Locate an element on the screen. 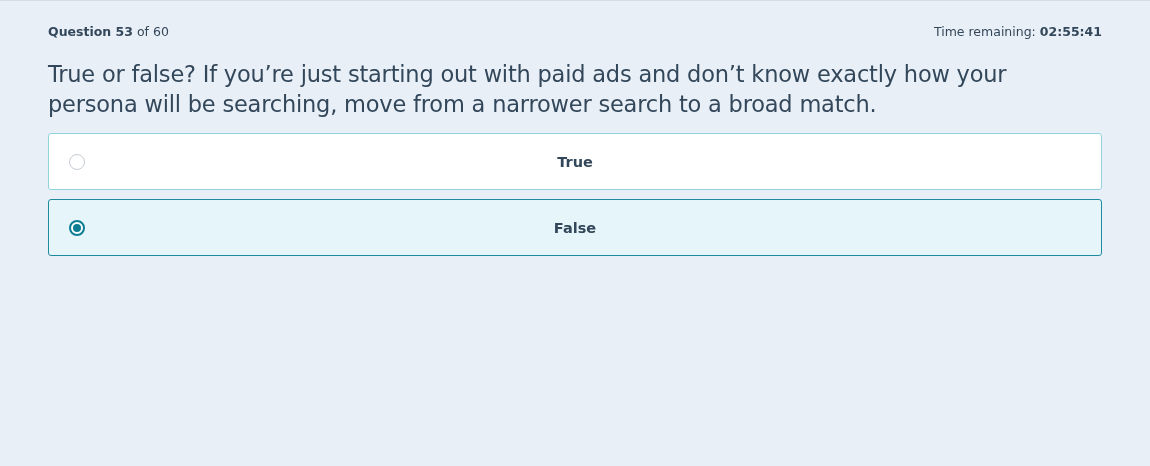  question-counter: Question 53 of 60 is located at coordinates (108, 31).